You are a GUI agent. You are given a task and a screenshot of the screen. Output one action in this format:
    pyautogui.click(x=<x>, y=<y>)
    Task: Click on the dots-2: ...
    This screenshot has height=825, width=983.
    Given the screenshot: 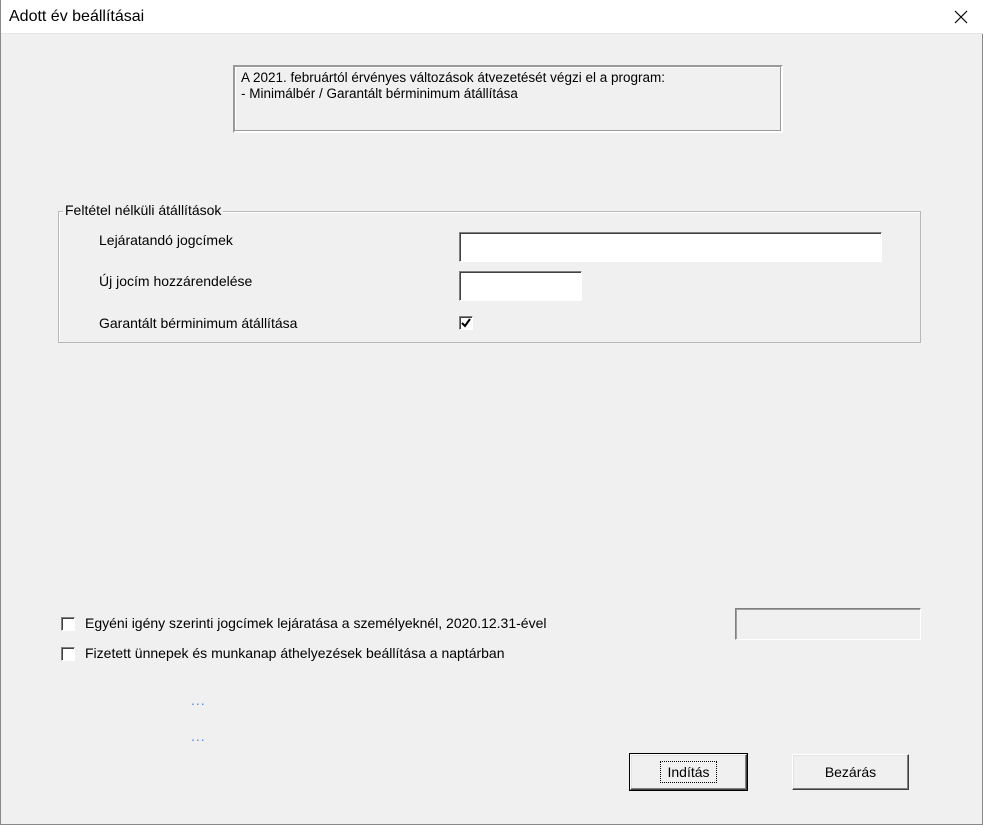 What is the action you would take?
    pyautogui.click(x=198, y=736)
    